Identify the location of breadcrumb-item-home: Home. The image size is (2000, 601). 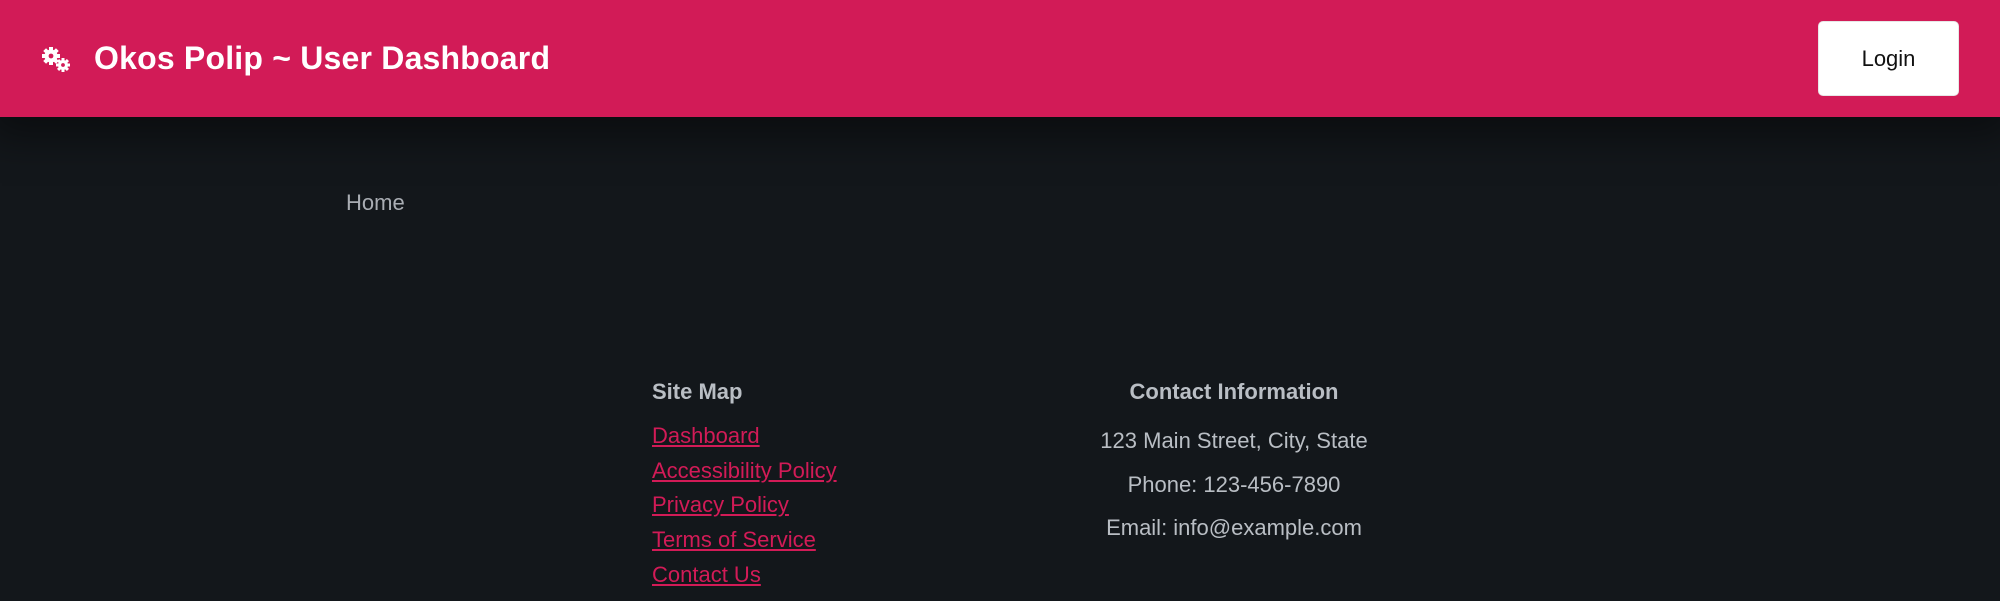
(375, 202).